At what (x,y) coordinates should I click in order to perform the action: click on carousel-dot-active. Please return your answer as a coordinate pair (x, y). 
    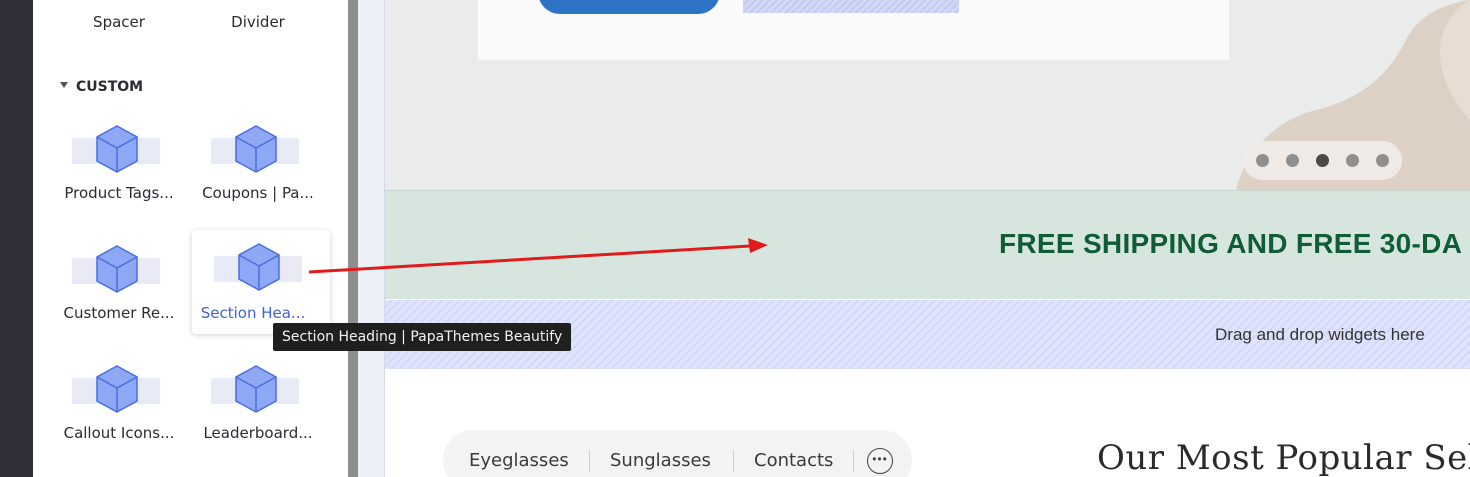
    Looking at the image, I should click on (1322, 160).